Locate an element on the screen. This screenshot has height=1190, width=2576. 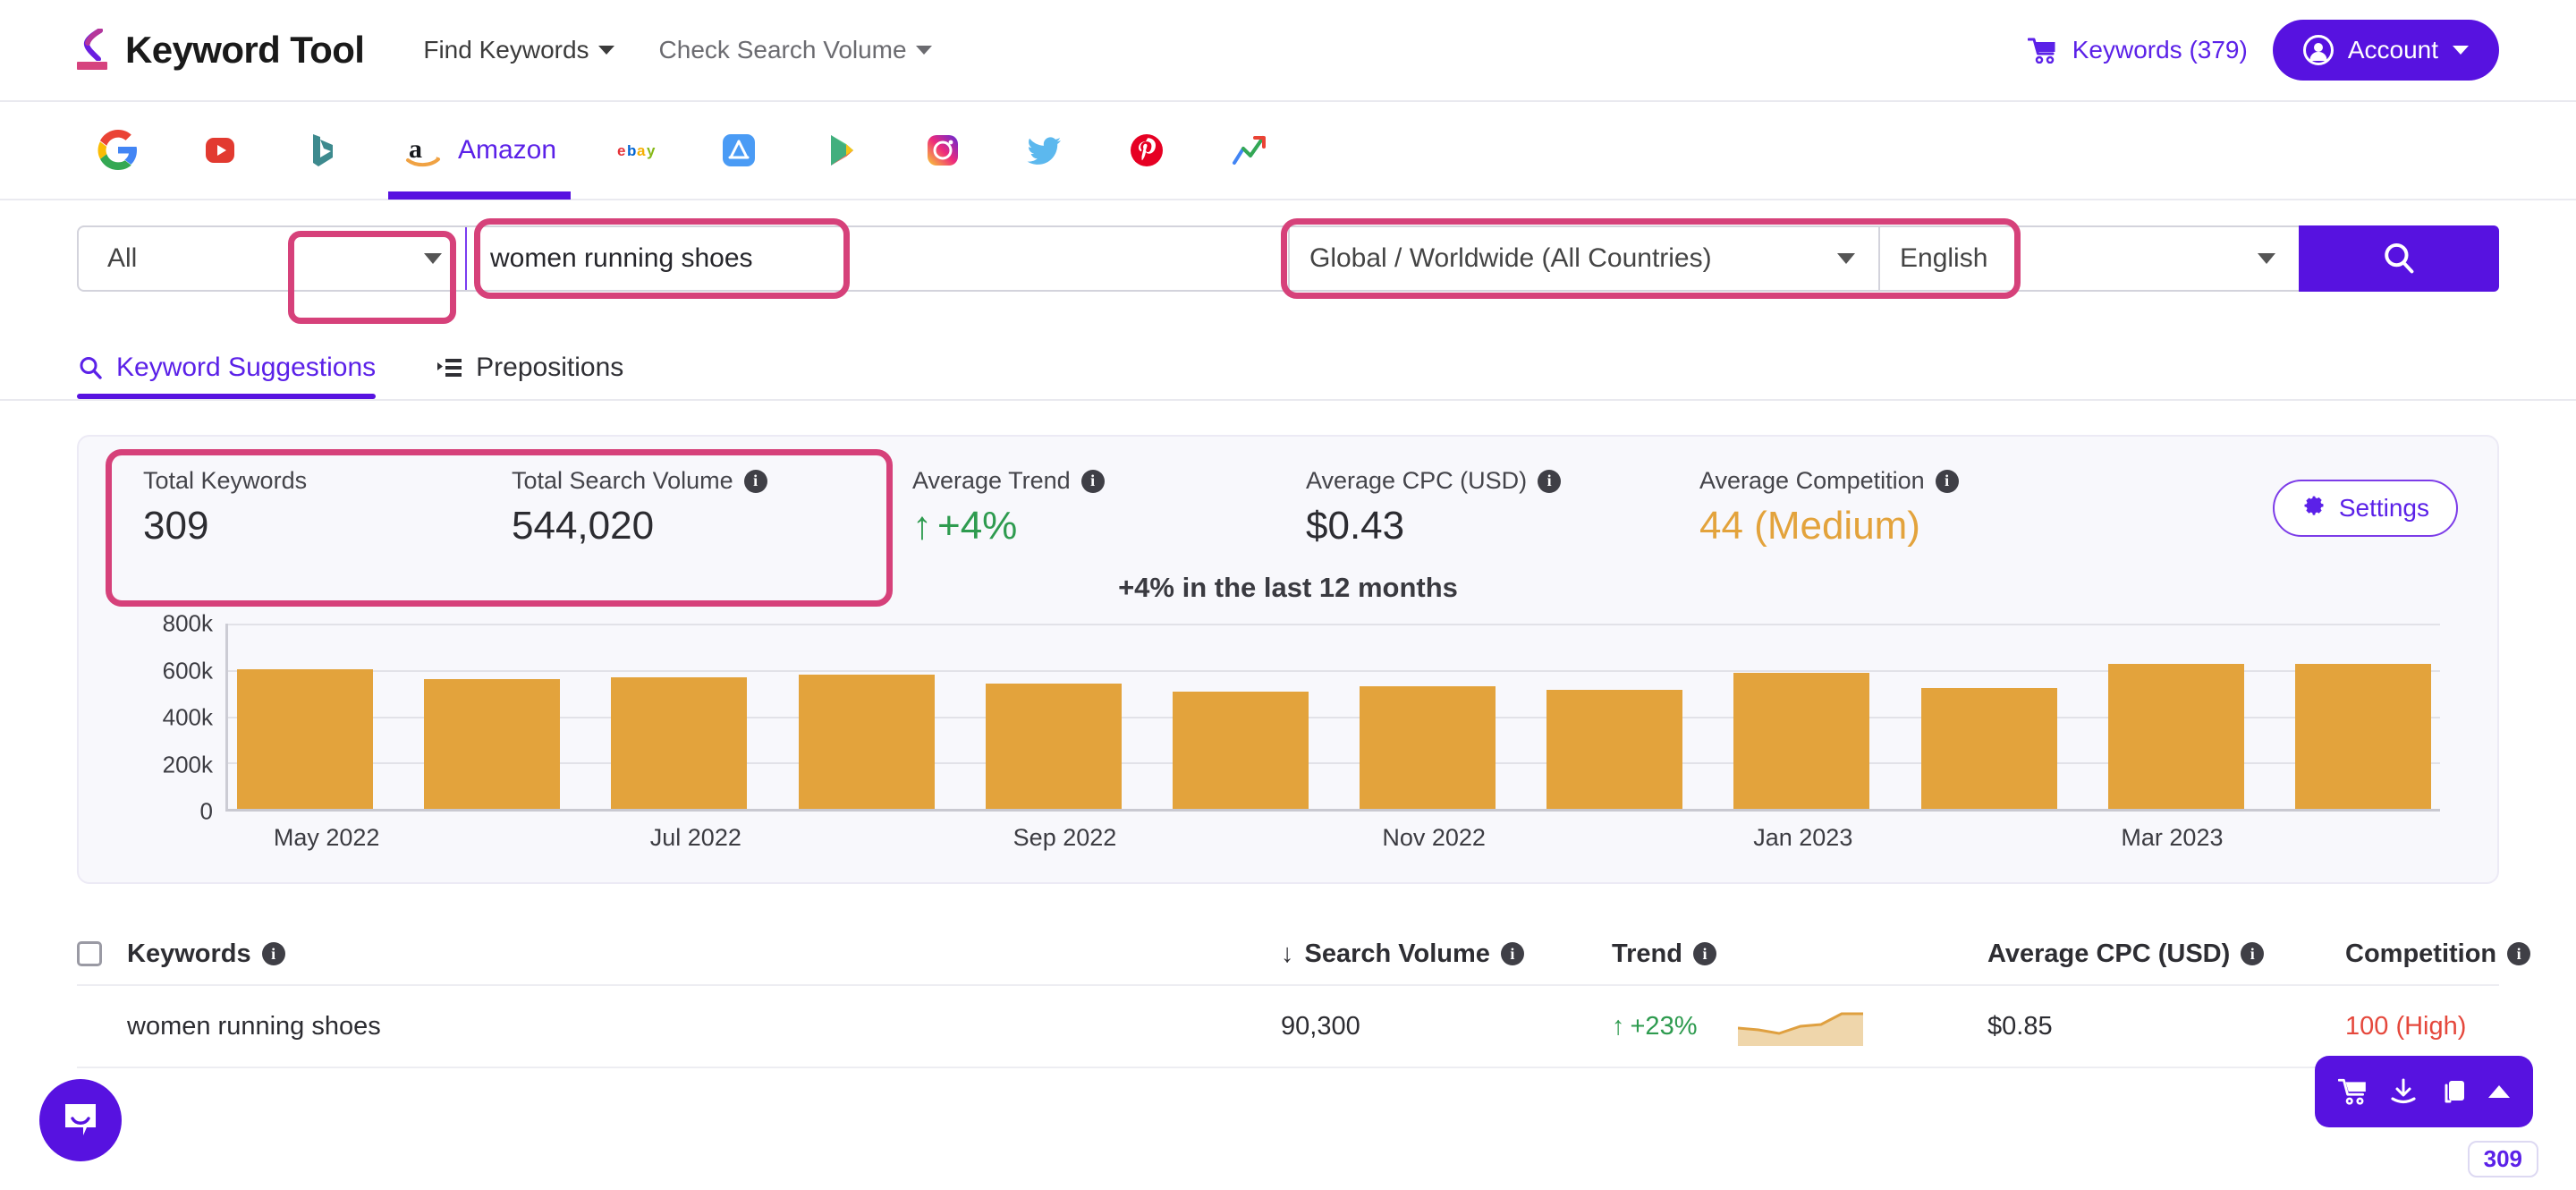
platform-tab-ebay: e b a y is located at coordinates (637, 150).